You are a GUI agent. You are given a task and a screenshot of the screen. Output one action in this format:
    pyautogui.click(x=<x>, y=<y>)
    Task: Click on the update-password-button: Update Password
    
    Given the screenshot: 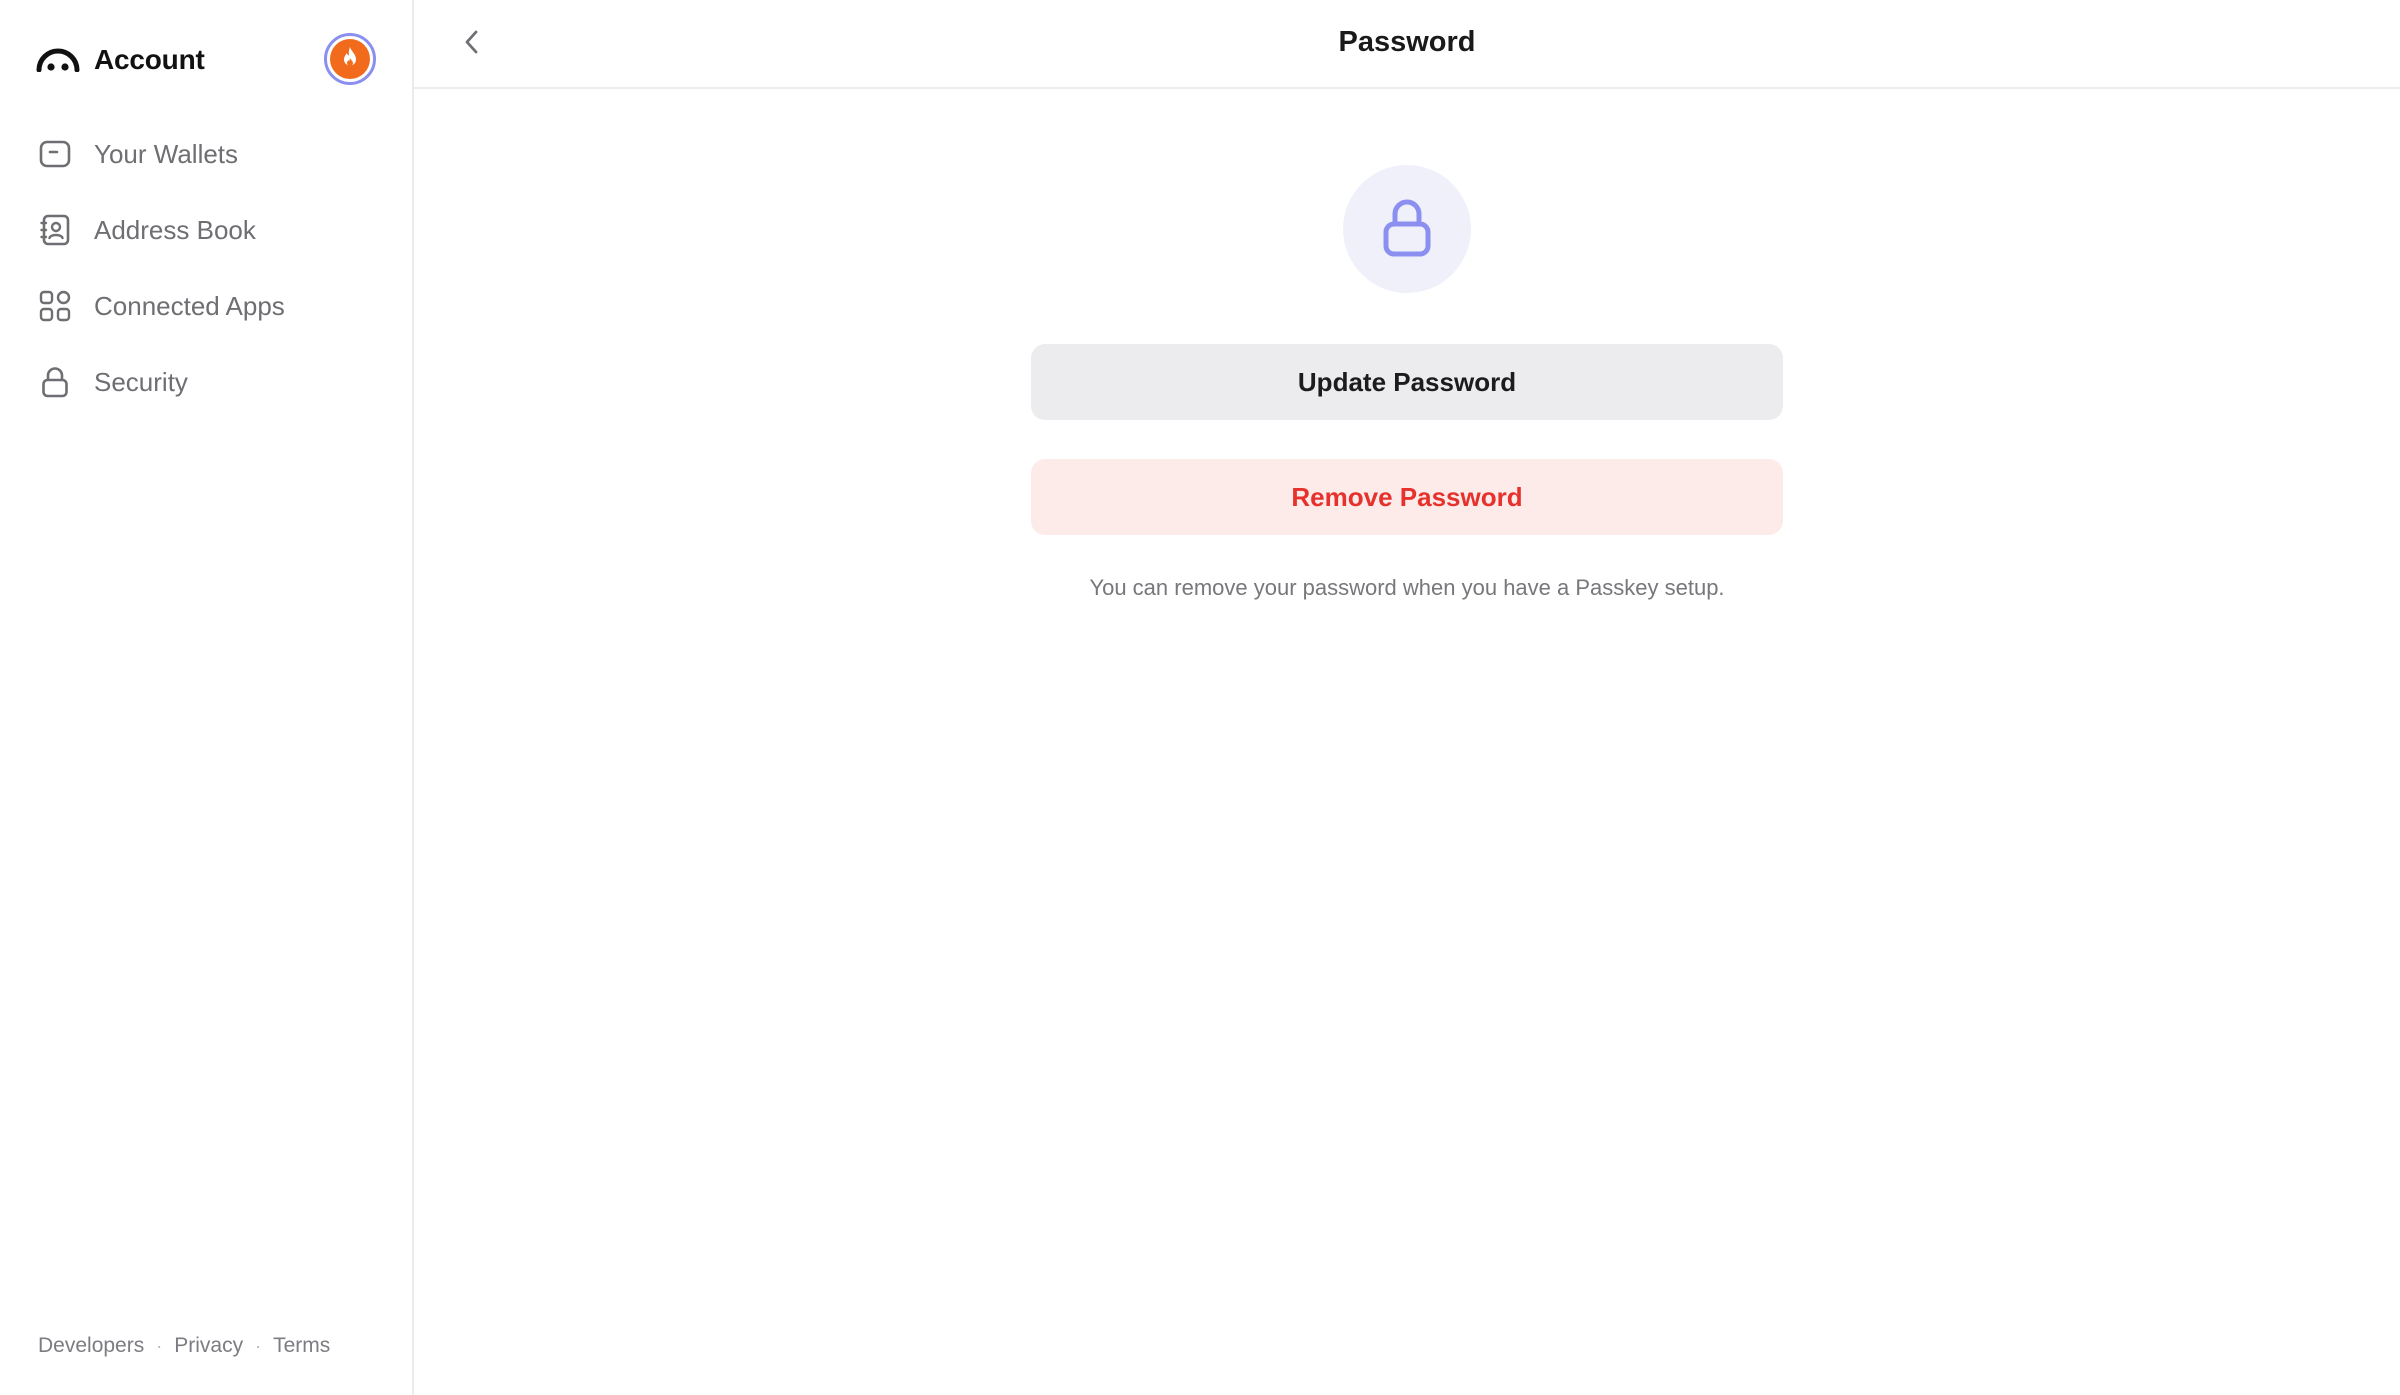 What is the action you would take?
    pyautogui.click(x=1407, y=382)
    